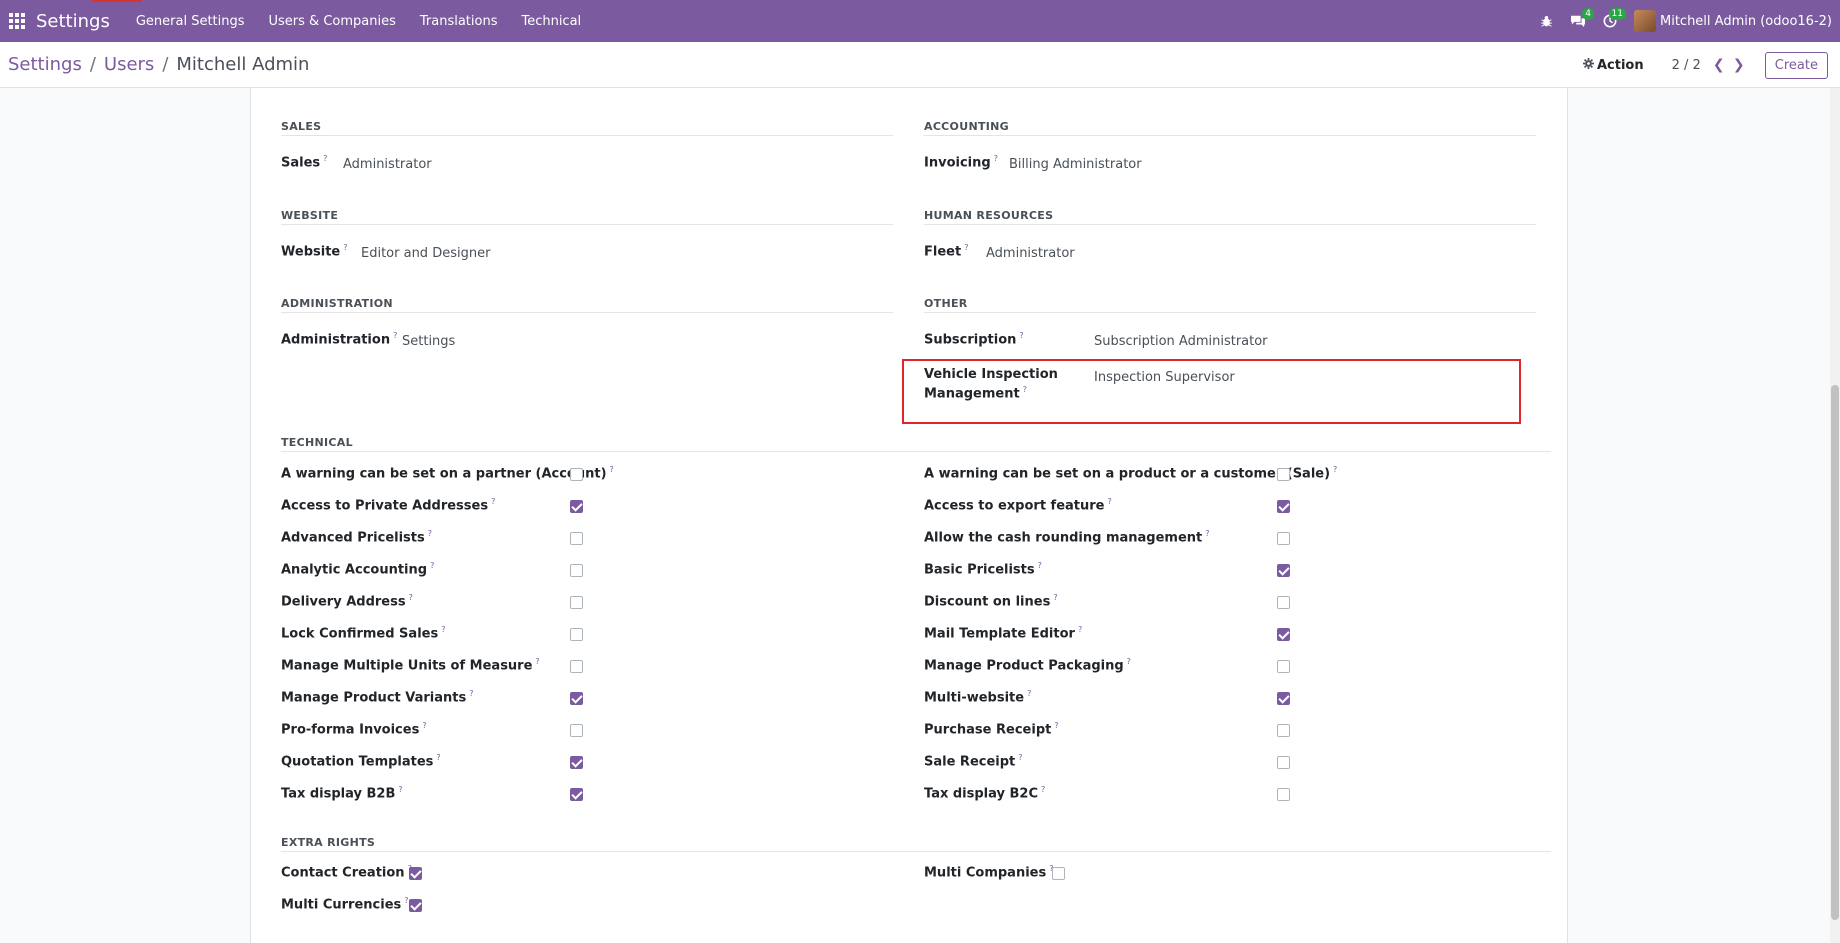 Image resolution: width=1840 pixels, height=943 pixels. What do you see at coordinates (1588, 14) in the screenshot?
I see `chat-count-badge: 4` at bounding box center [1588, 14].